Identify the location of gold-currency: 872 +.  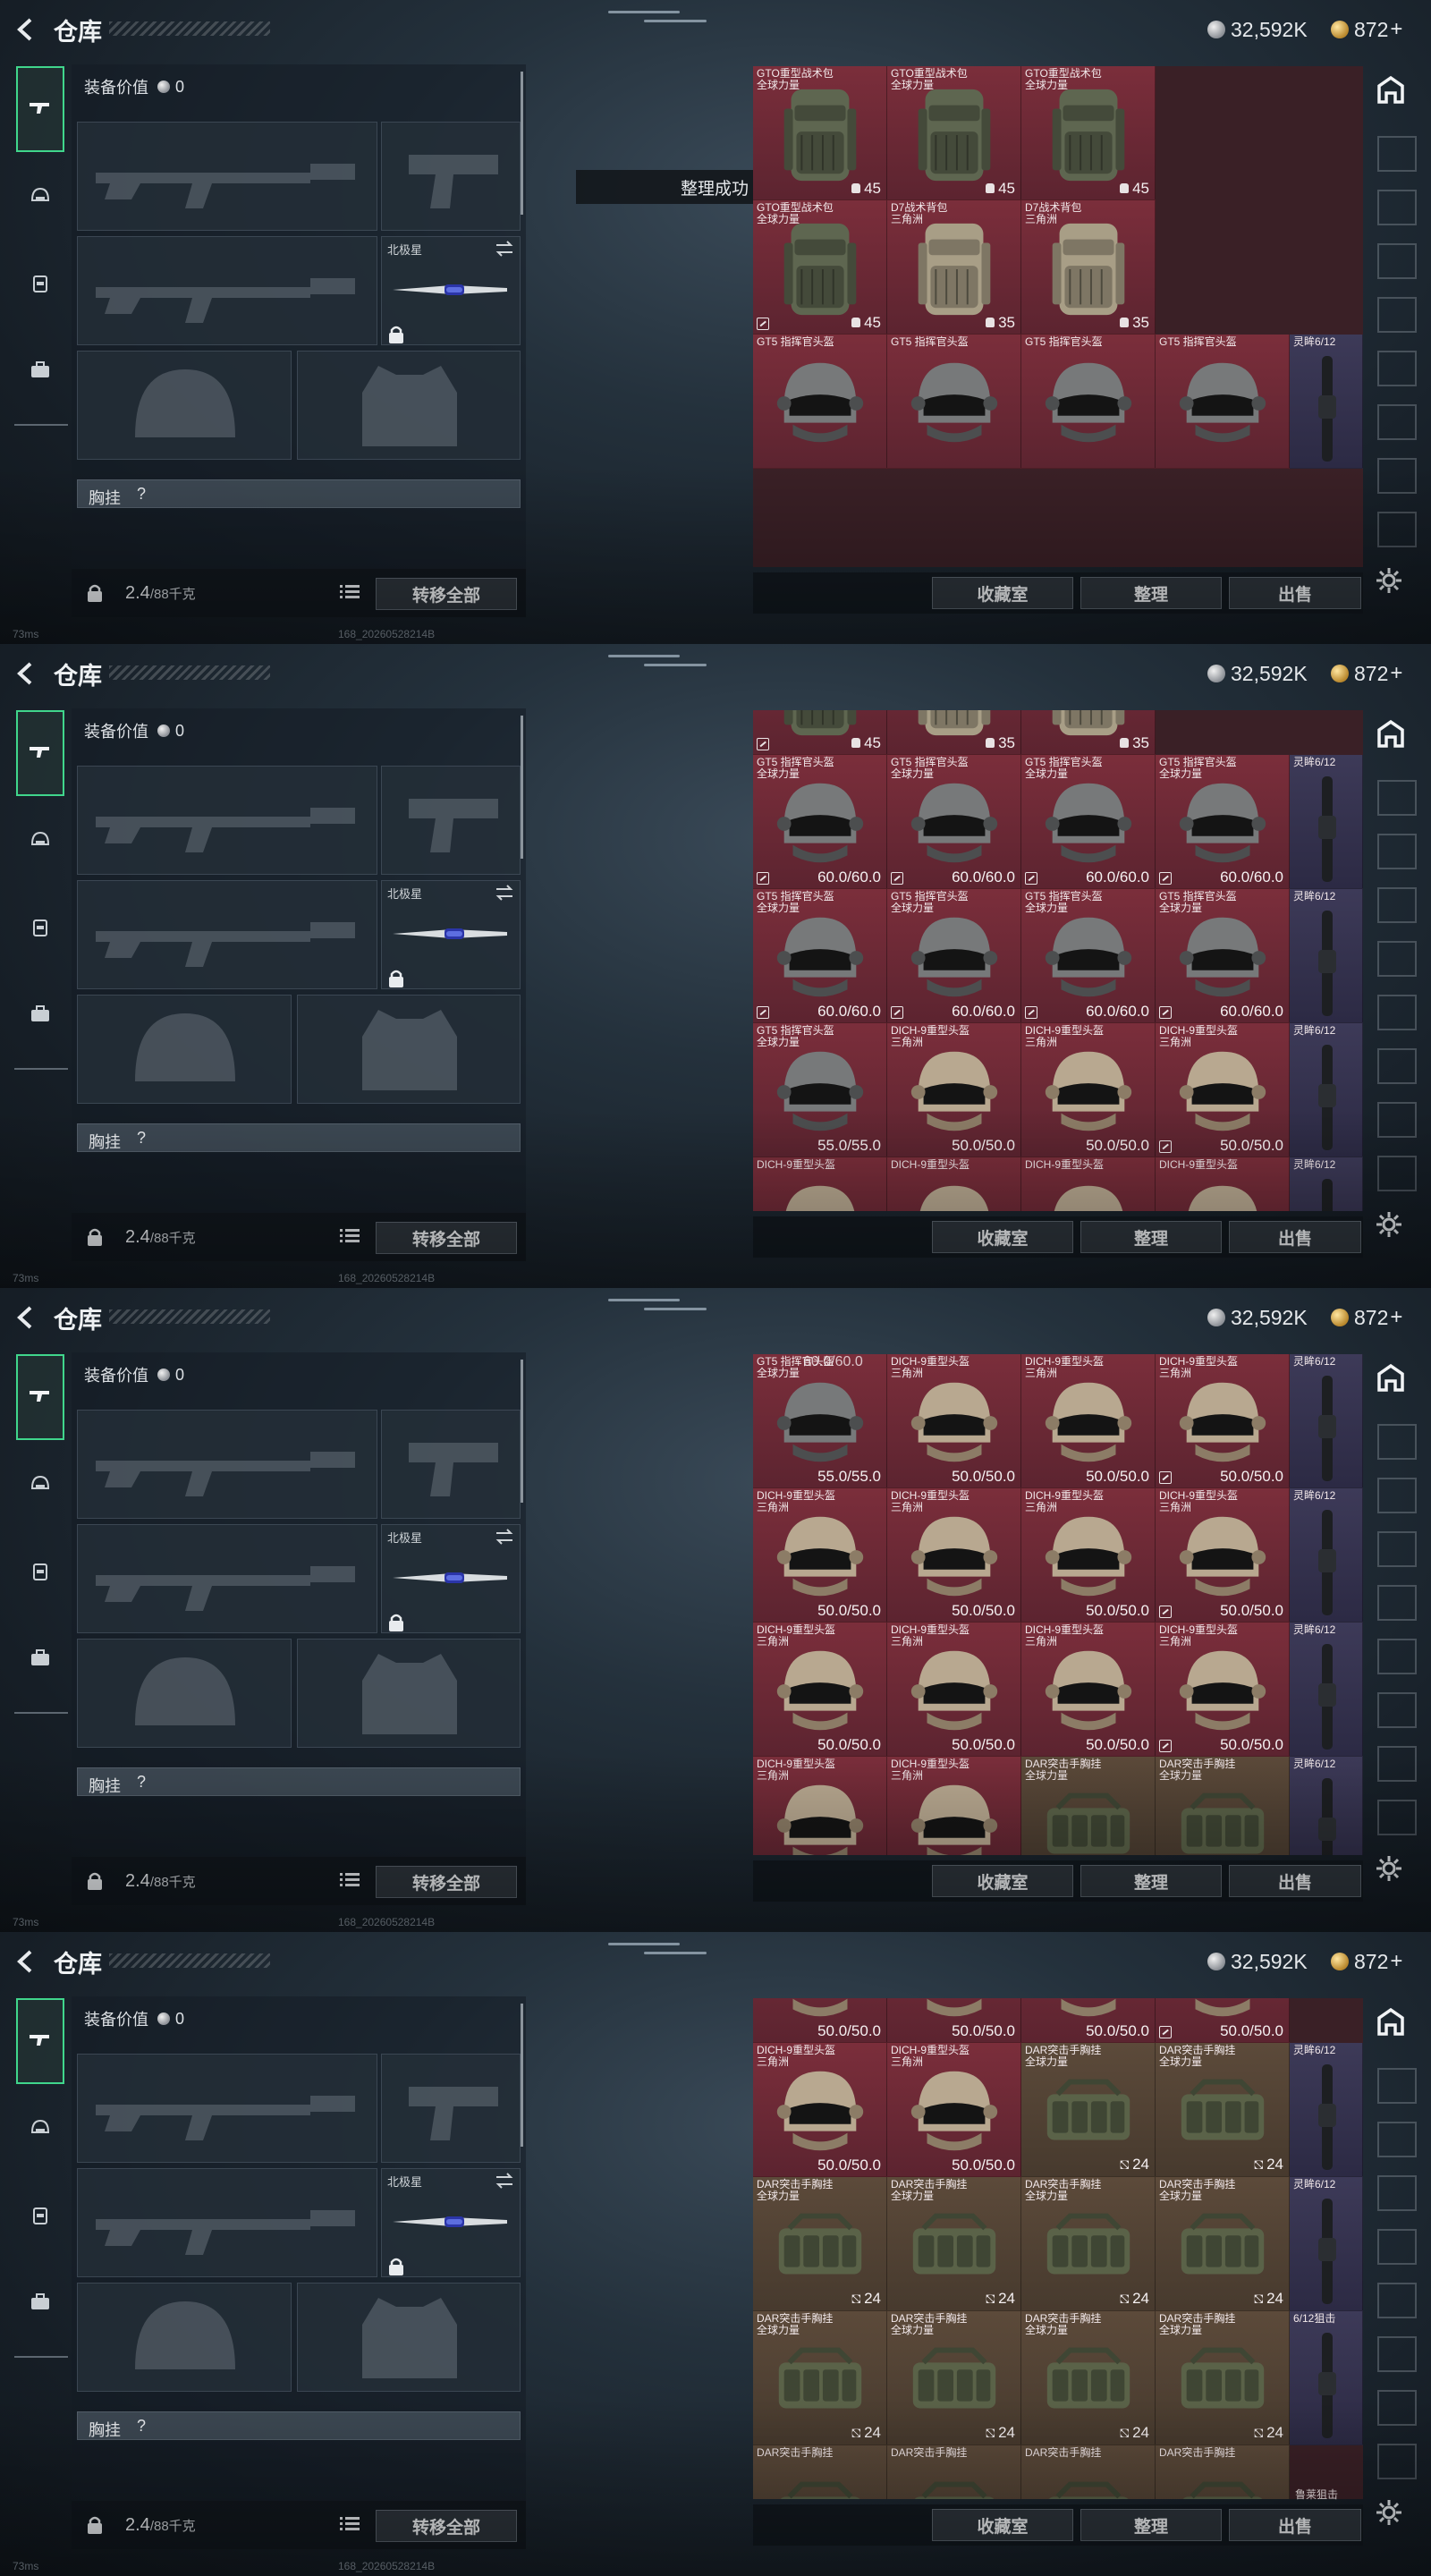
(1366, 1317).